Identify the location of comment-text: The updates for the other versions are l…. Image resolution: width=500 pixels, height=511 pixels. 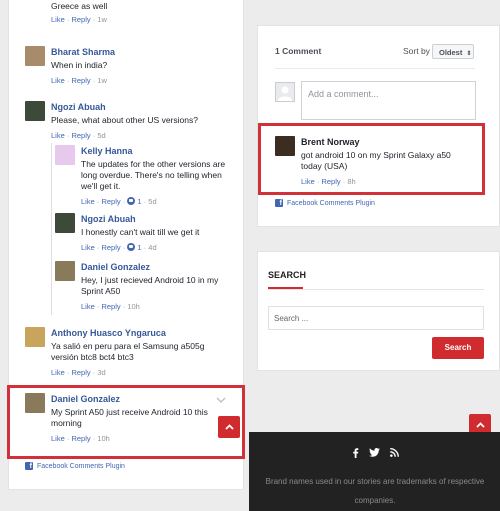
(153, 175).